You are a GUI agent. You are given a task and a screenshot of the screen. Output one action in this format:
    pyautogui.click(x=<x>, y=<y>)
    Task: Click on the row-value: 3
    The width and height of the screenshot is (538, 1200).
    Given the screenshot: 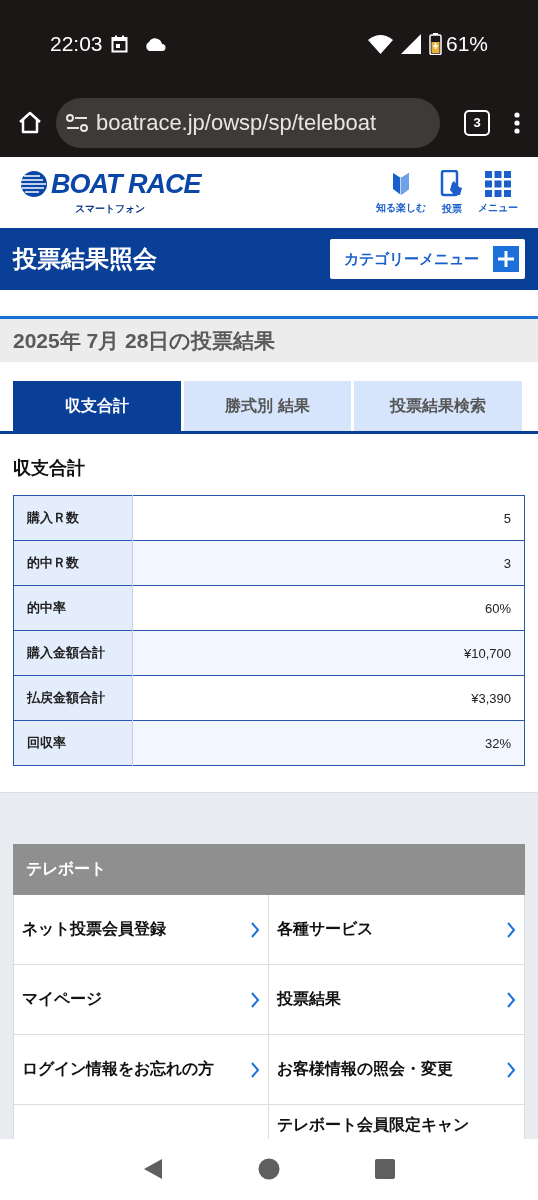 What is the action you would take?
    pyautogui.click(x=328, y=563)
    